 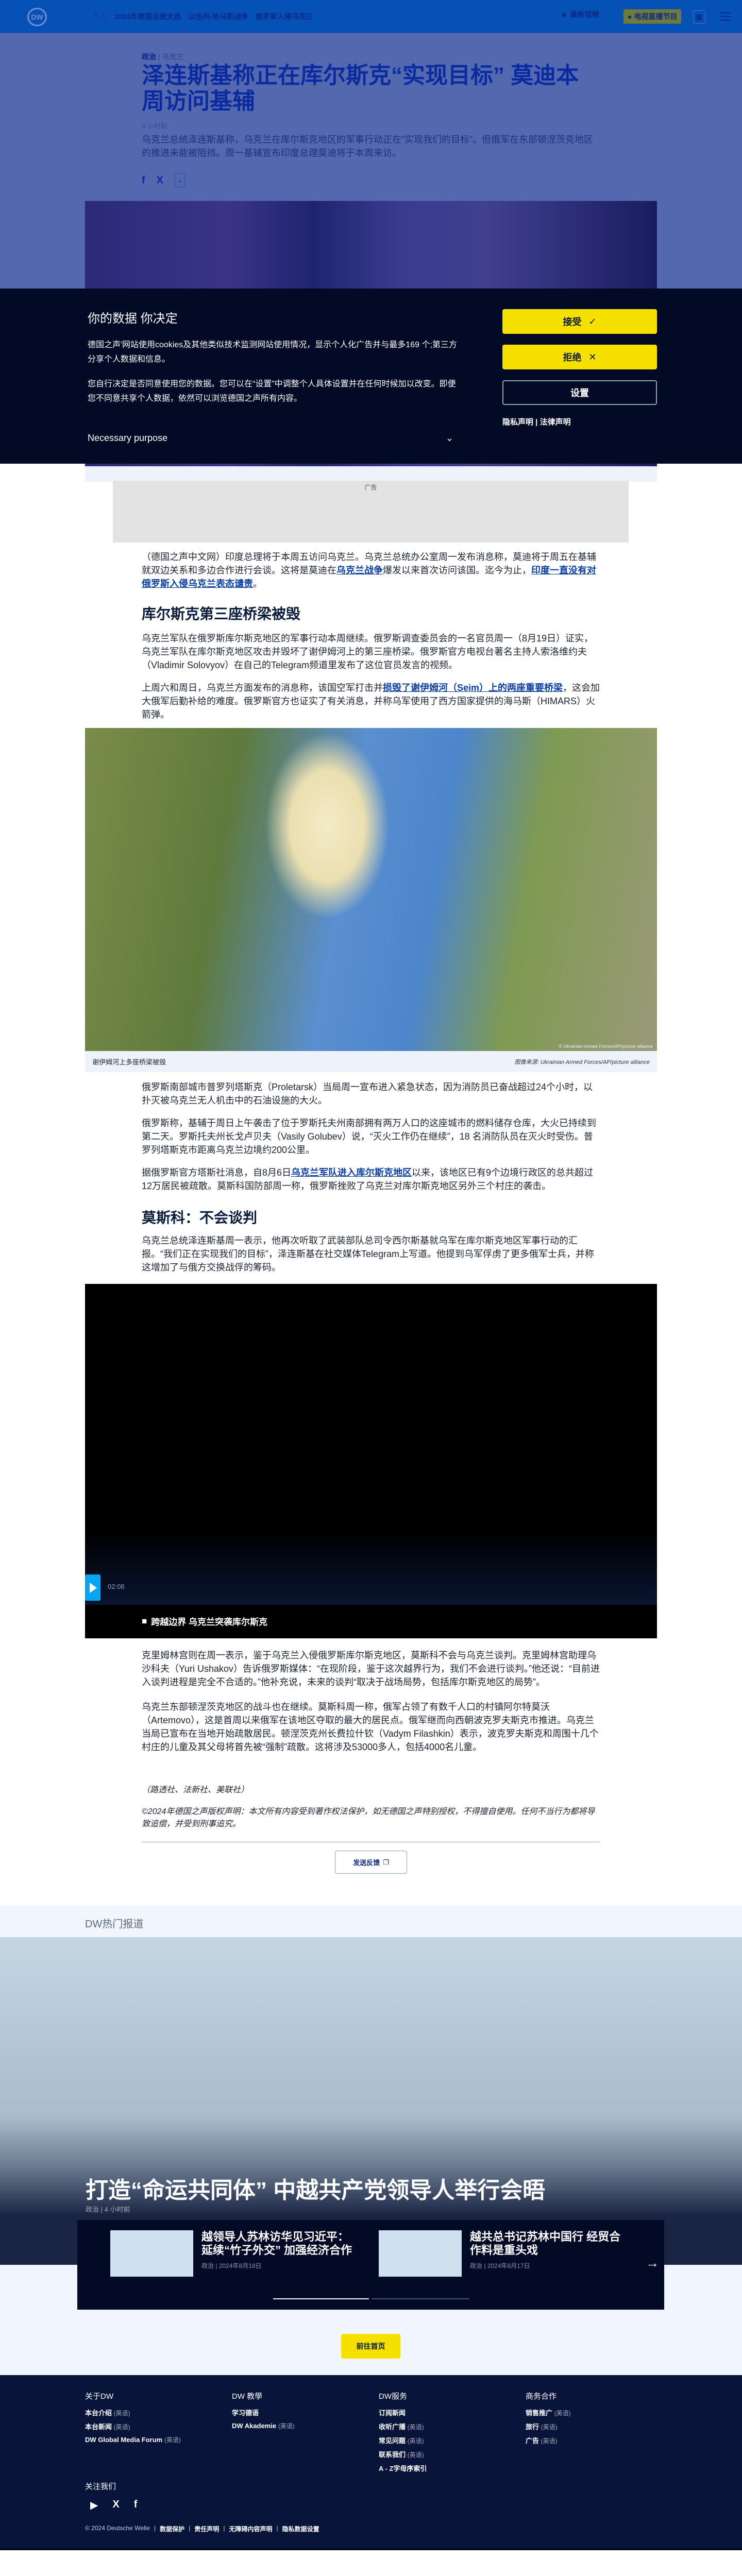 What do you see at coordinates (100, 16) in the screenshot?
I see `nav-item-focus: 焦点` at bounding box center [100, 16].